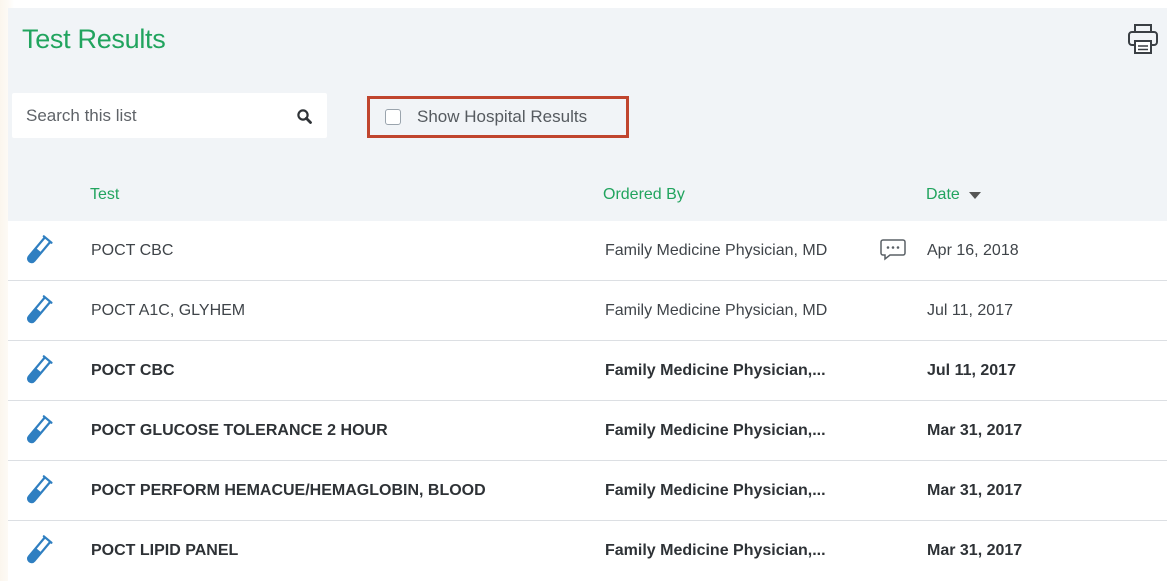 The height and width of the screenshot is (581, 1167). I want to click on column-header-ordered-by: Ordered By, so click(644, 195).